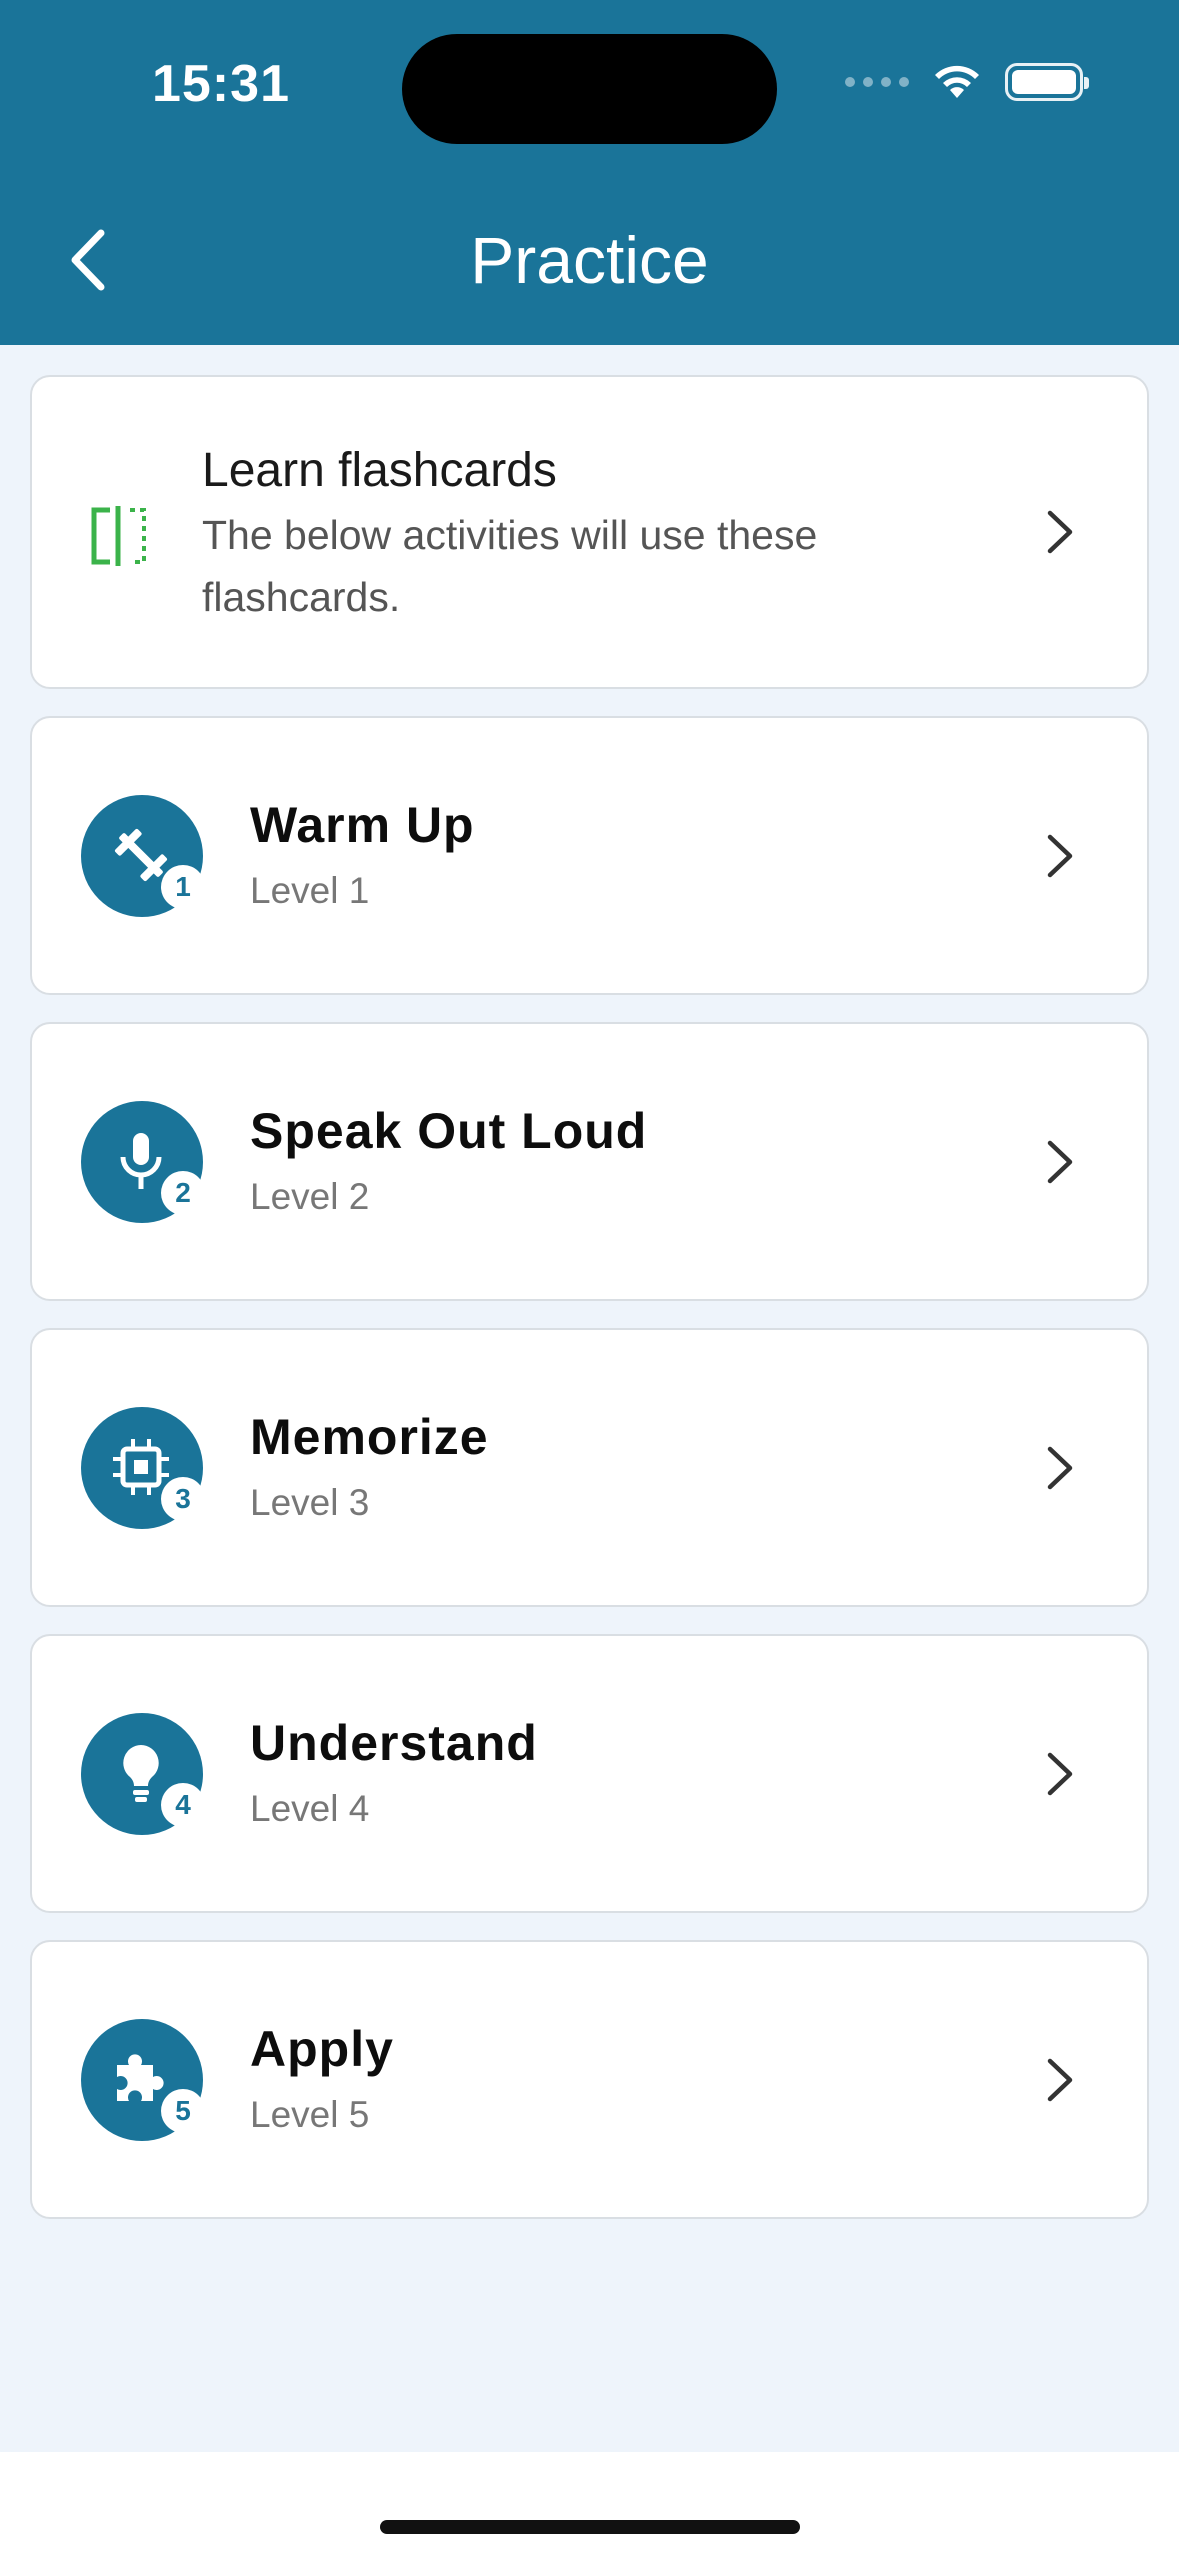  I want to click on status-time: 15:31, so click(221, 84).